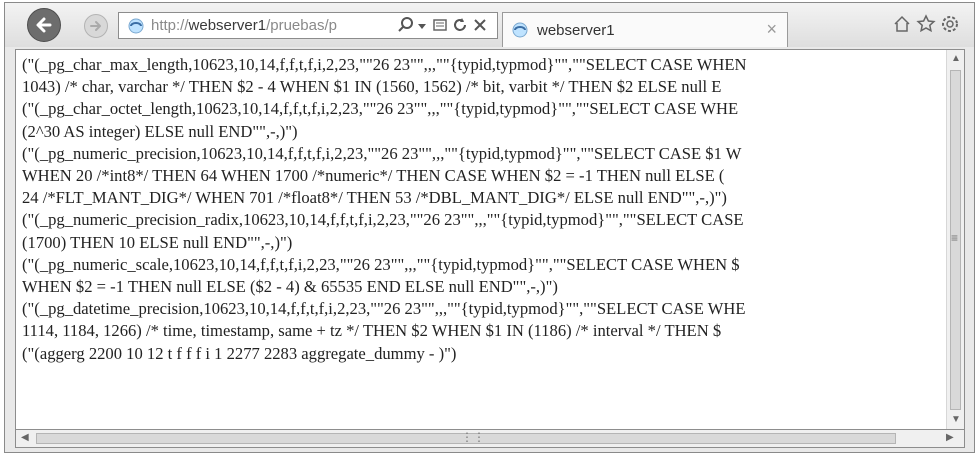  I want to click on scroll-up-icon: ▲, so click(956, 58).